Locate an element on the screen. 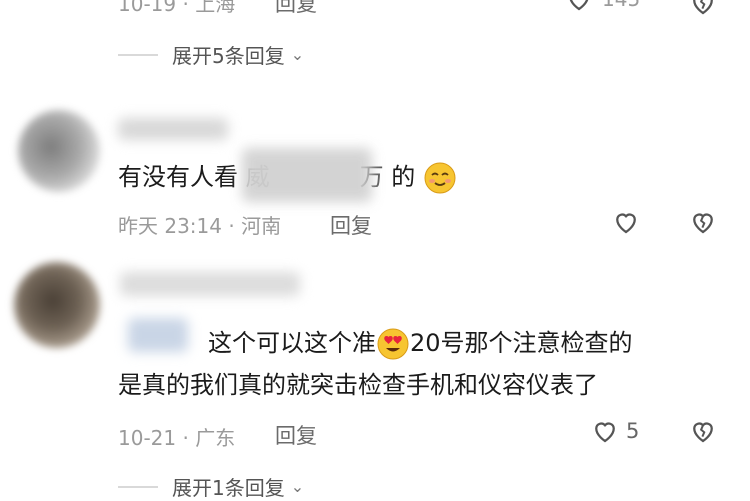 The image size is (750, 501). expand-replies-button: 展开1条回复 ⌄ is located at coordinates (211, 486).